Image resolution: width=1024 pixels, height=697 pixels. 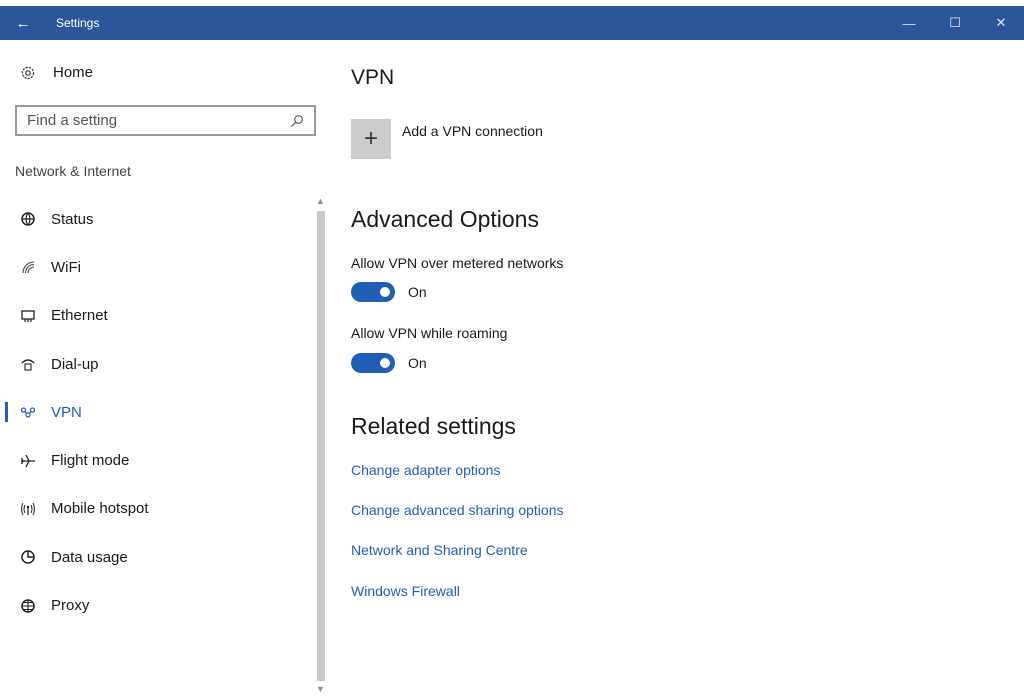 I want to click on gear-icon, so click(x=28, y=73).